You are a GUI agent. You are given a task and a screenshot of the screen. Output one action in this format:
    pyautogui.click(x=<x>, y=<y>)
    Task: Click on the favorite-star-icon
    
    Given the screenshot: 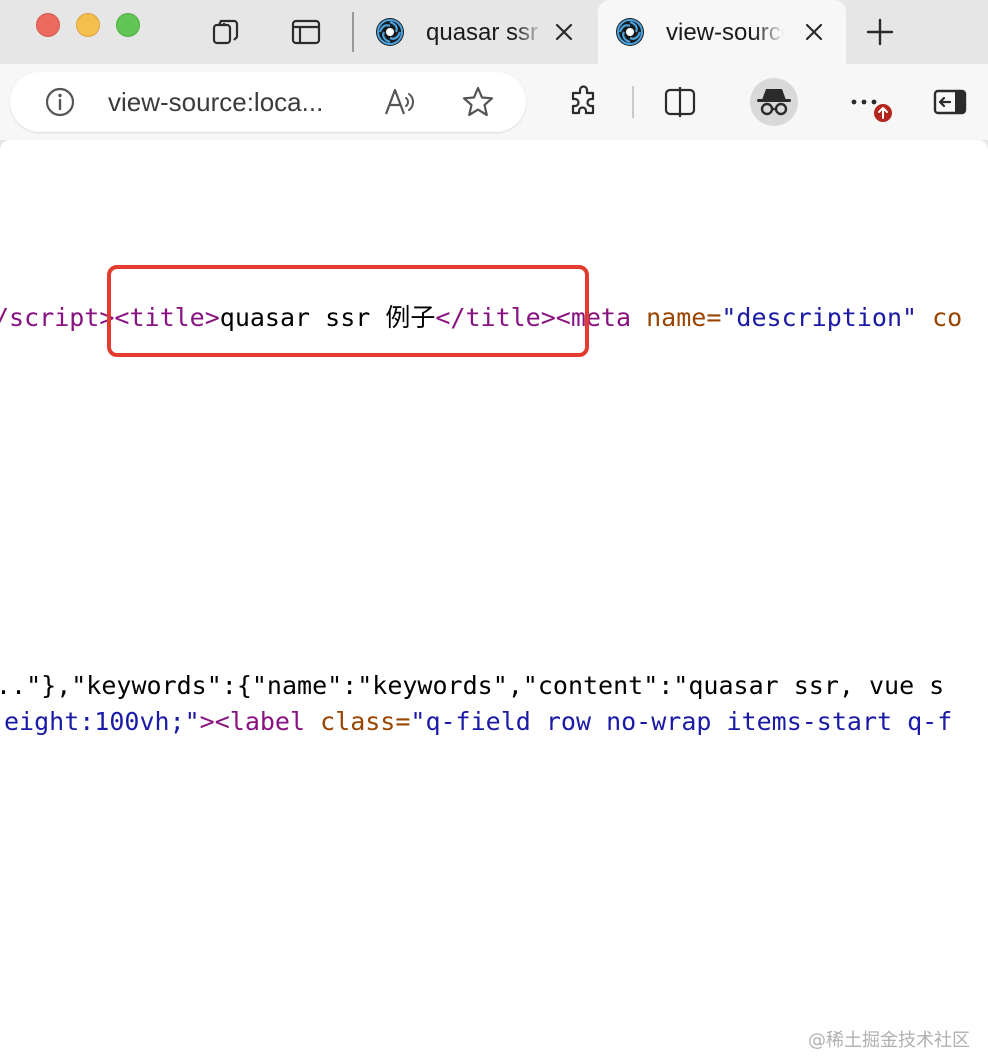 What is the action you would take?
    pyautogui.click(x=478, y=102)
    